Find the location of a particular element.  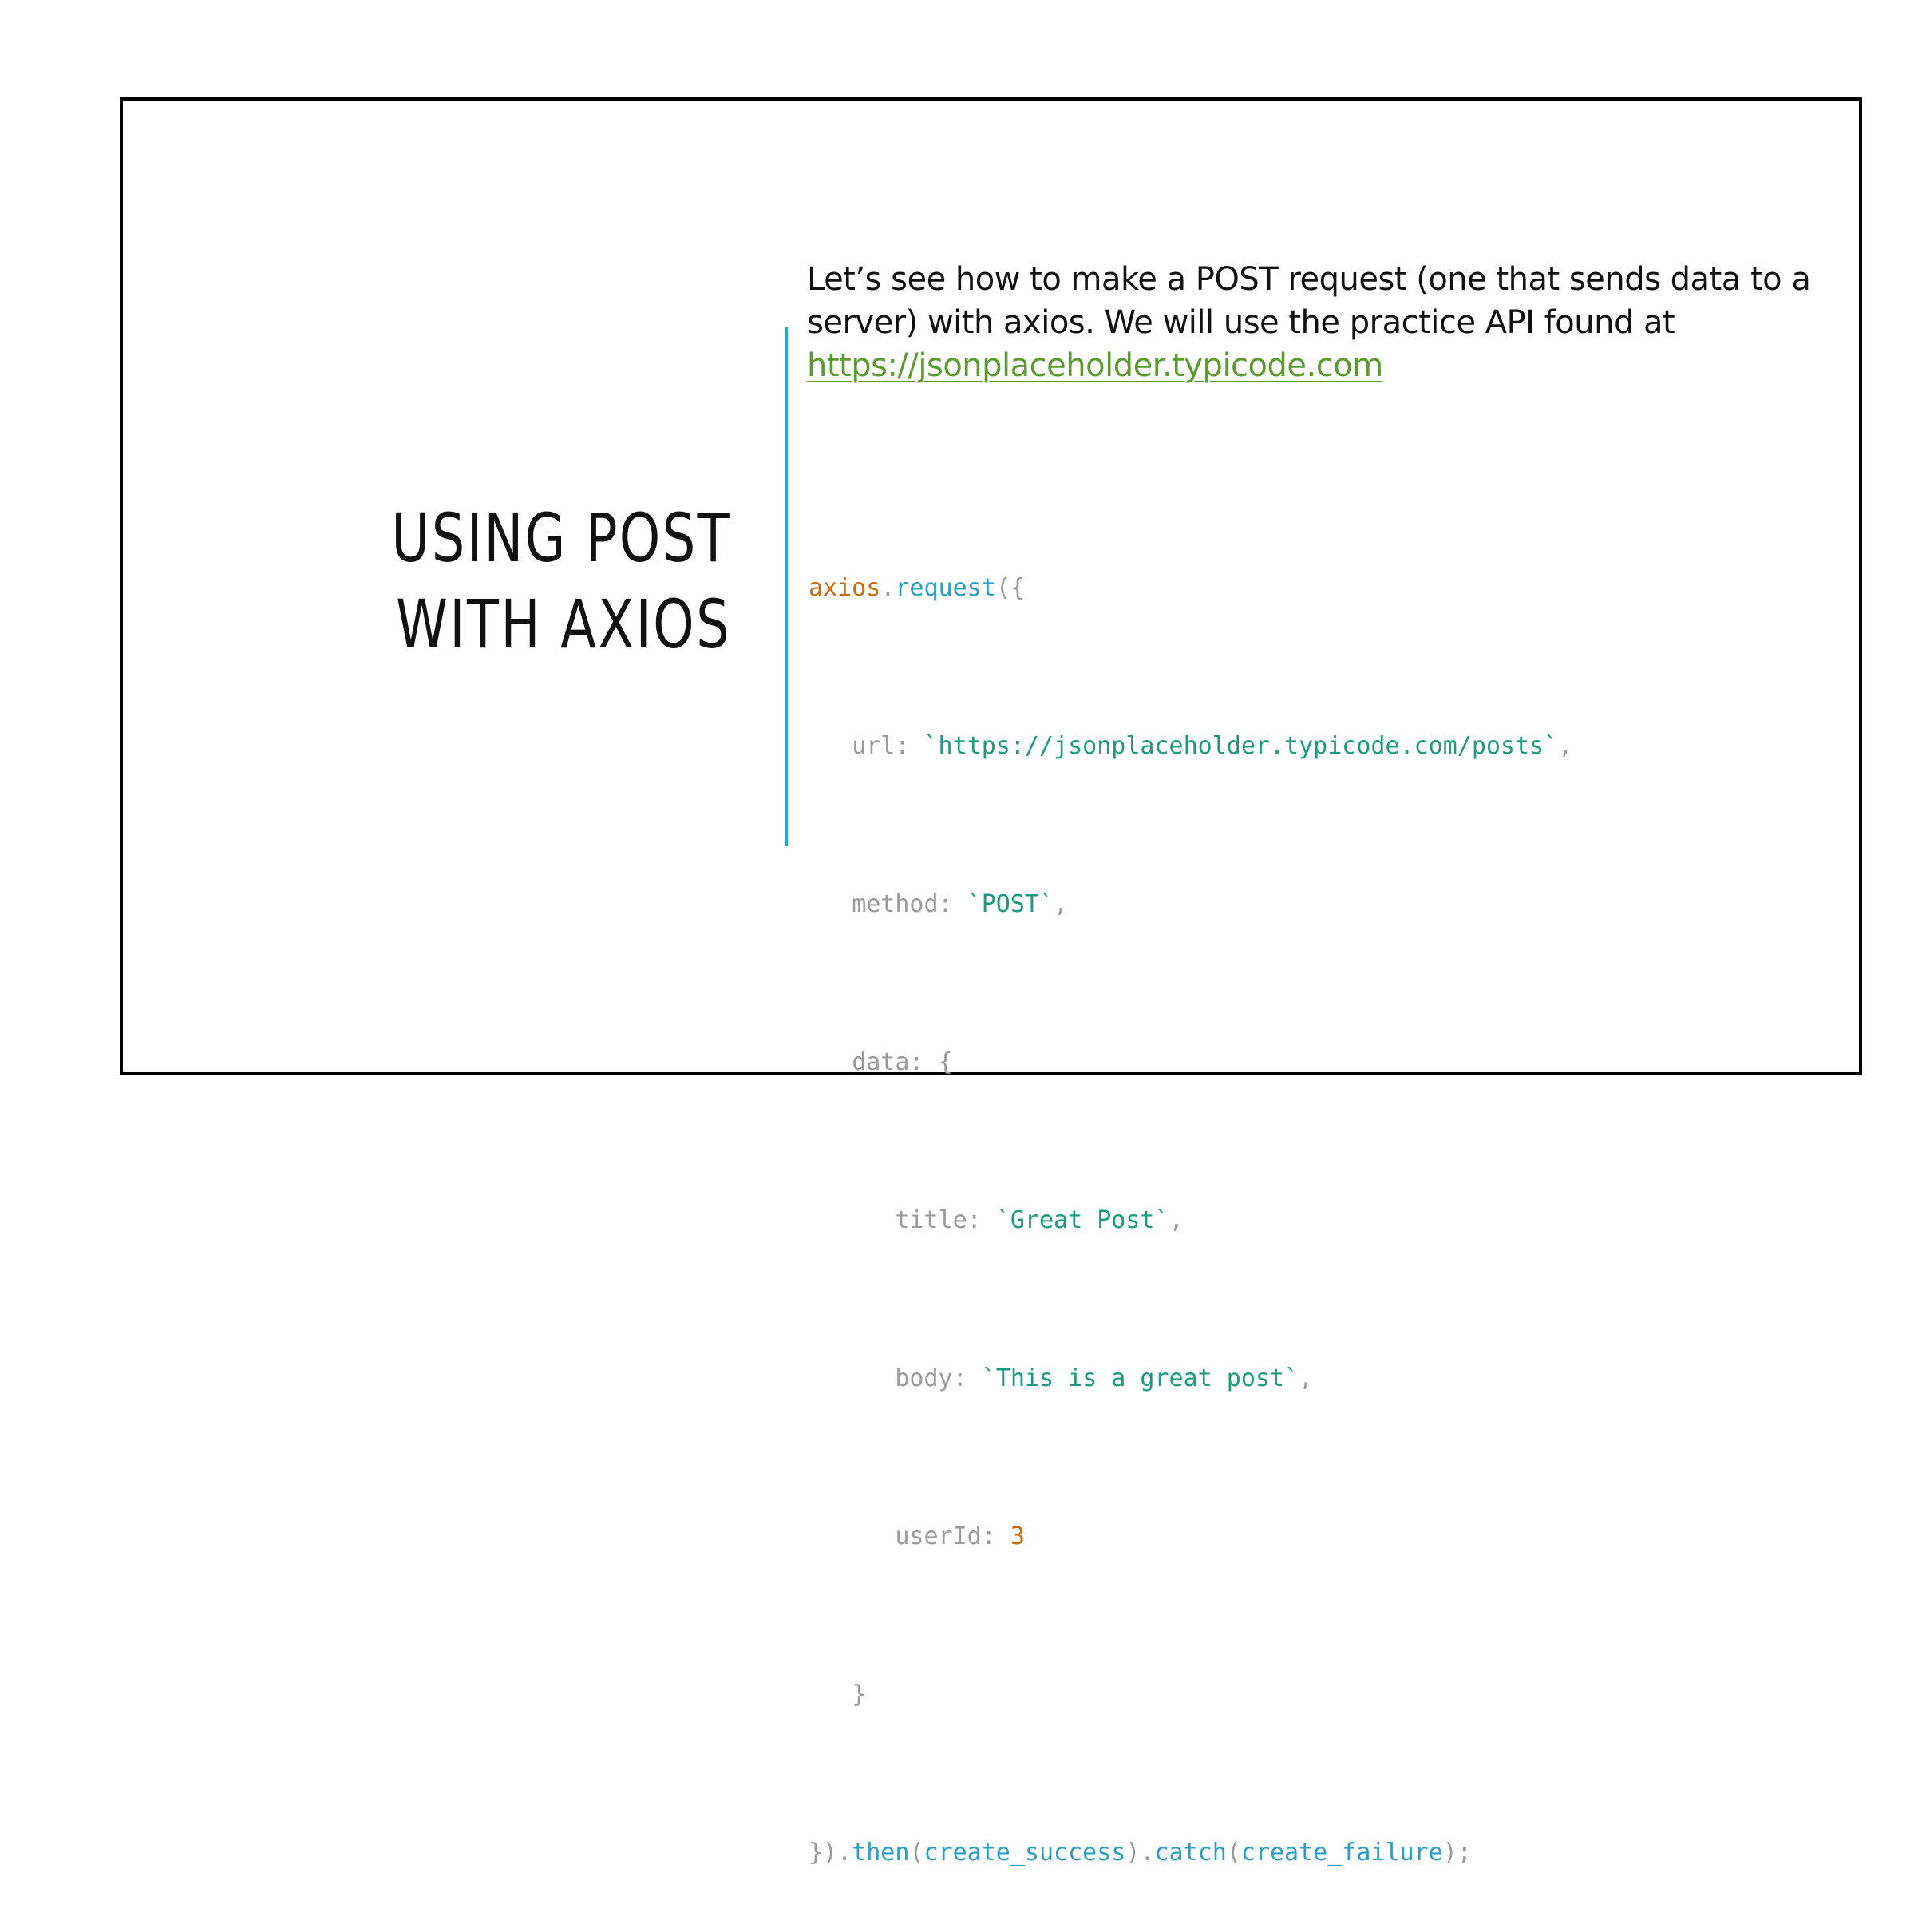

code-token: create_failure is located at coordinates (1341, 1853).